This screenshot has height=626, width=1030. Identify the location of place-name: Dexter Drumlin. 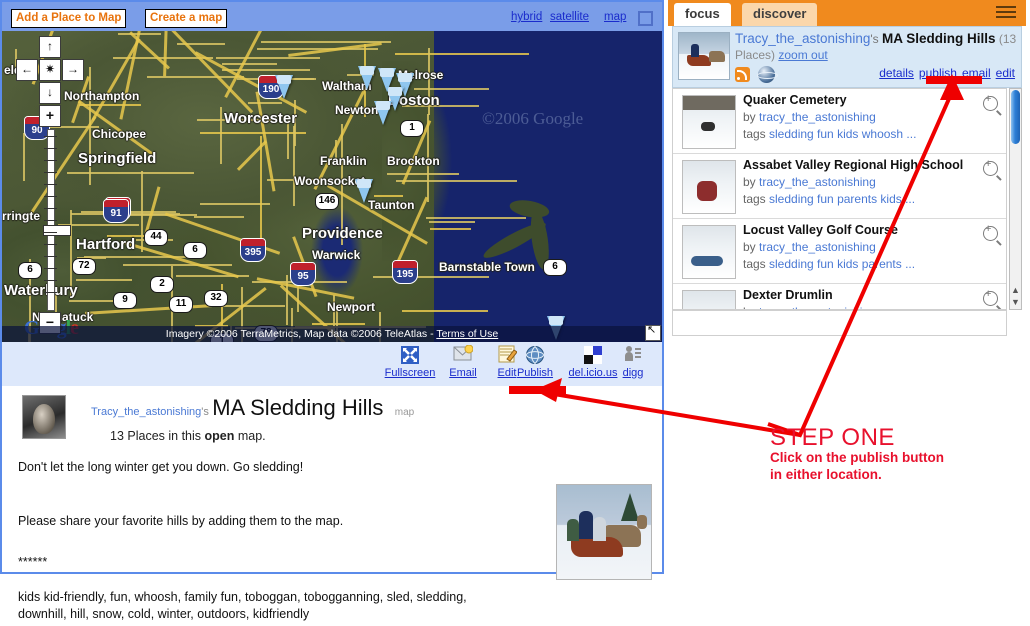
(788, 295).